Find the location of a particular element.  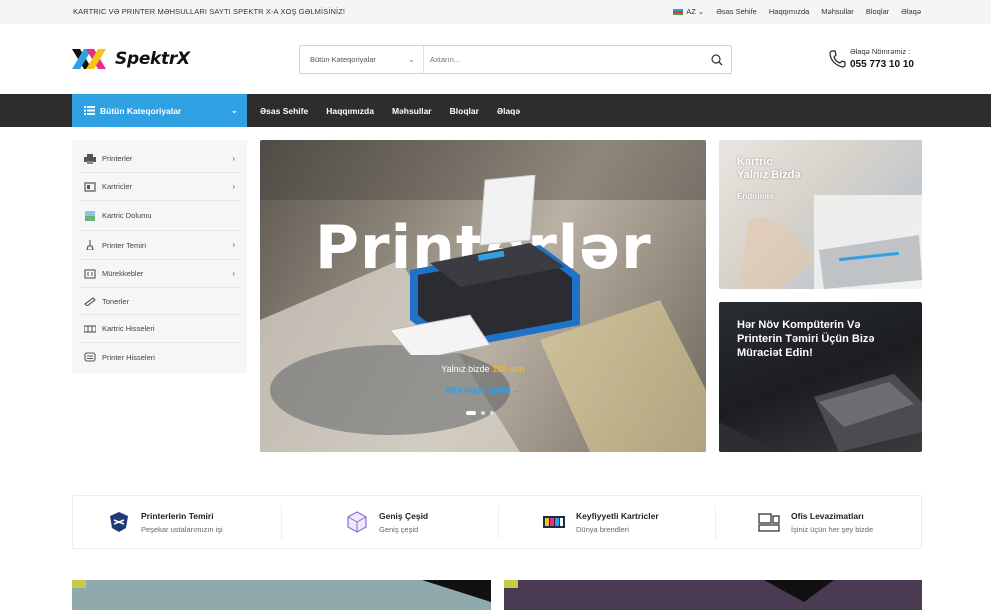

banner-cartridge-subtitle: Endirimlə is located at coordinates (755, 196).